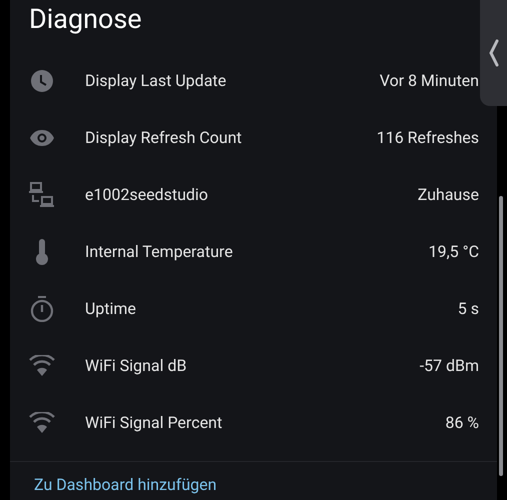 Image resolution: width=507 pixels, height=500 pixels. I want to click on entity-value: 19,5 °C, so click(453, 251).